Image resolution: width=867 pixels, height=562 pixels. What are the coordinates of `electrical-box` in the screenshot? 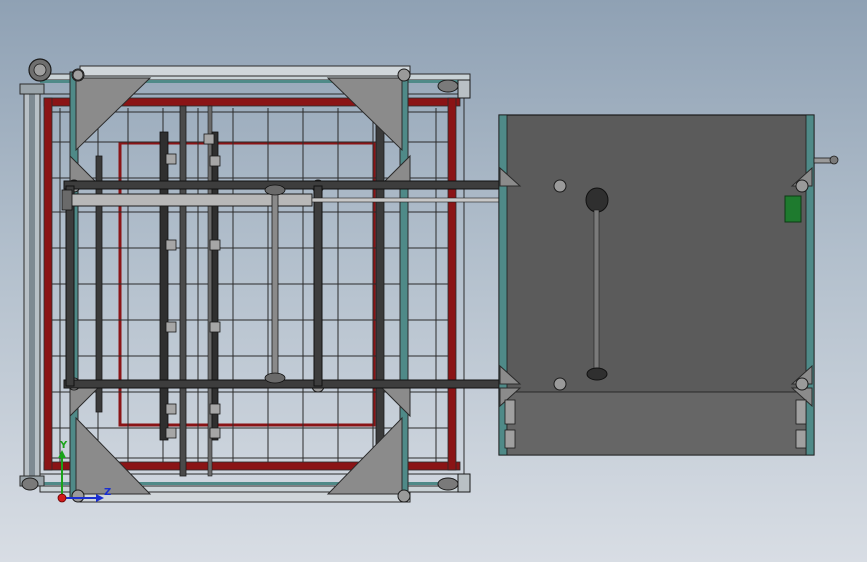 It's located at (793, 209).